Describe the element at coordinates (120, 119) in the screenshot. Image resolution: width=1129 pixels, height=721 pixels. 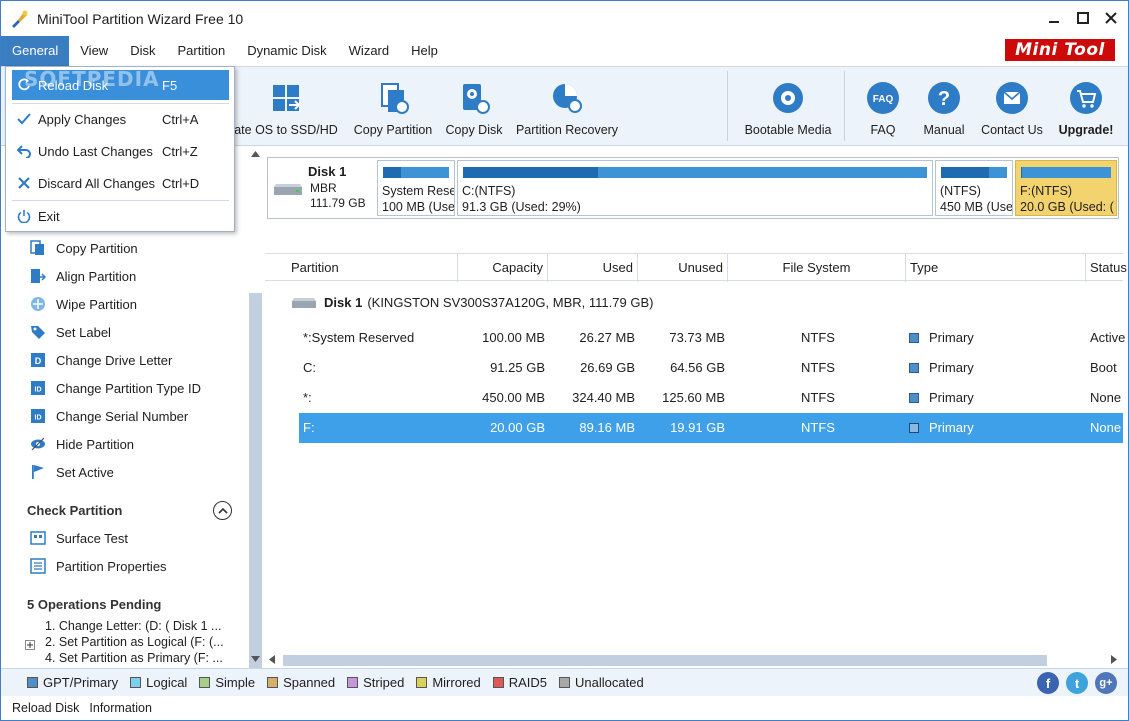
I see `menu-item-apply-changes: Apply Changes Ctrl+A` at that location.